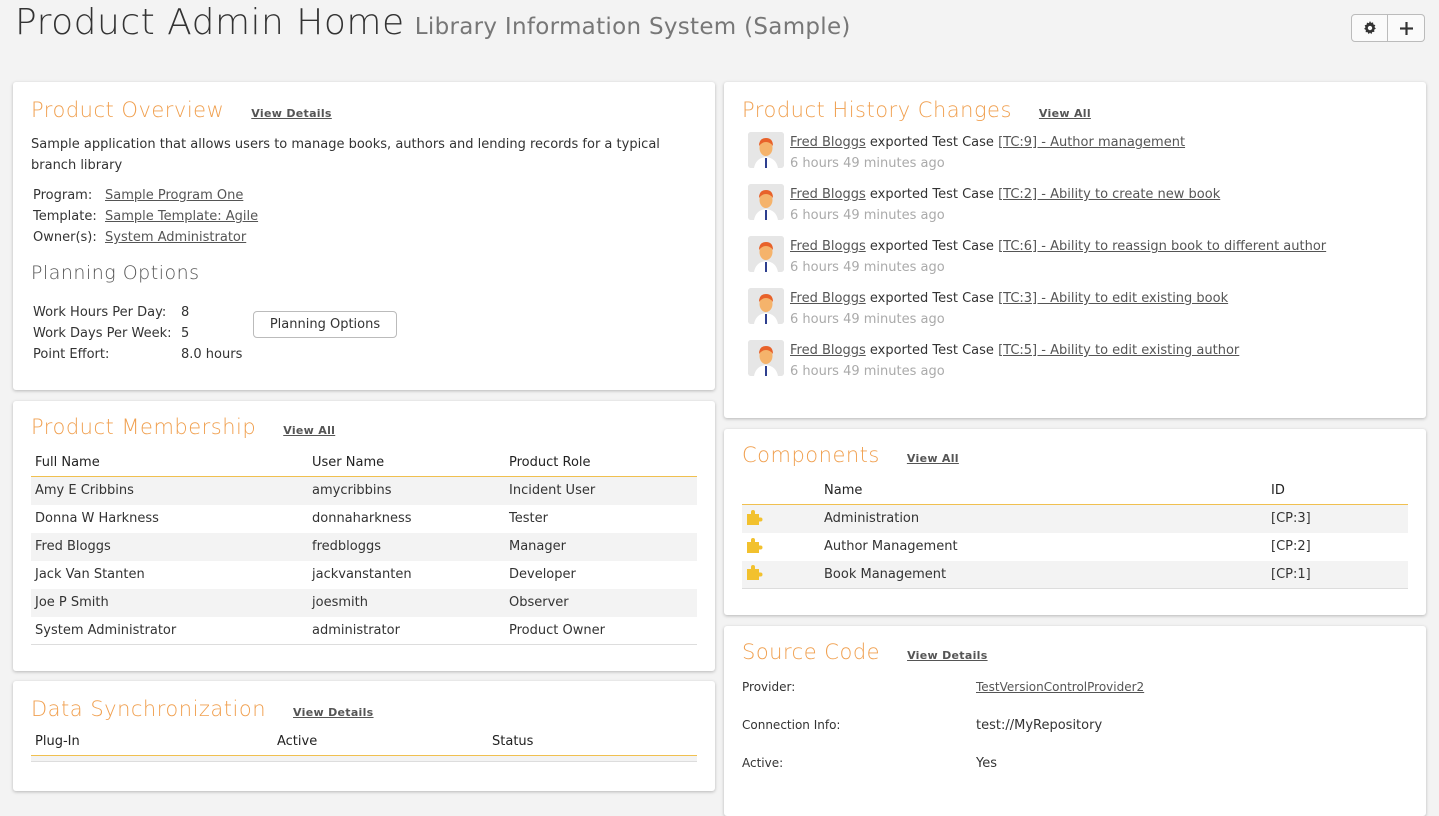  What do you see at coordinates (174, 195) in the screenshot?
I see `program-link: Sample Program One` at bounding box center [174, 195].